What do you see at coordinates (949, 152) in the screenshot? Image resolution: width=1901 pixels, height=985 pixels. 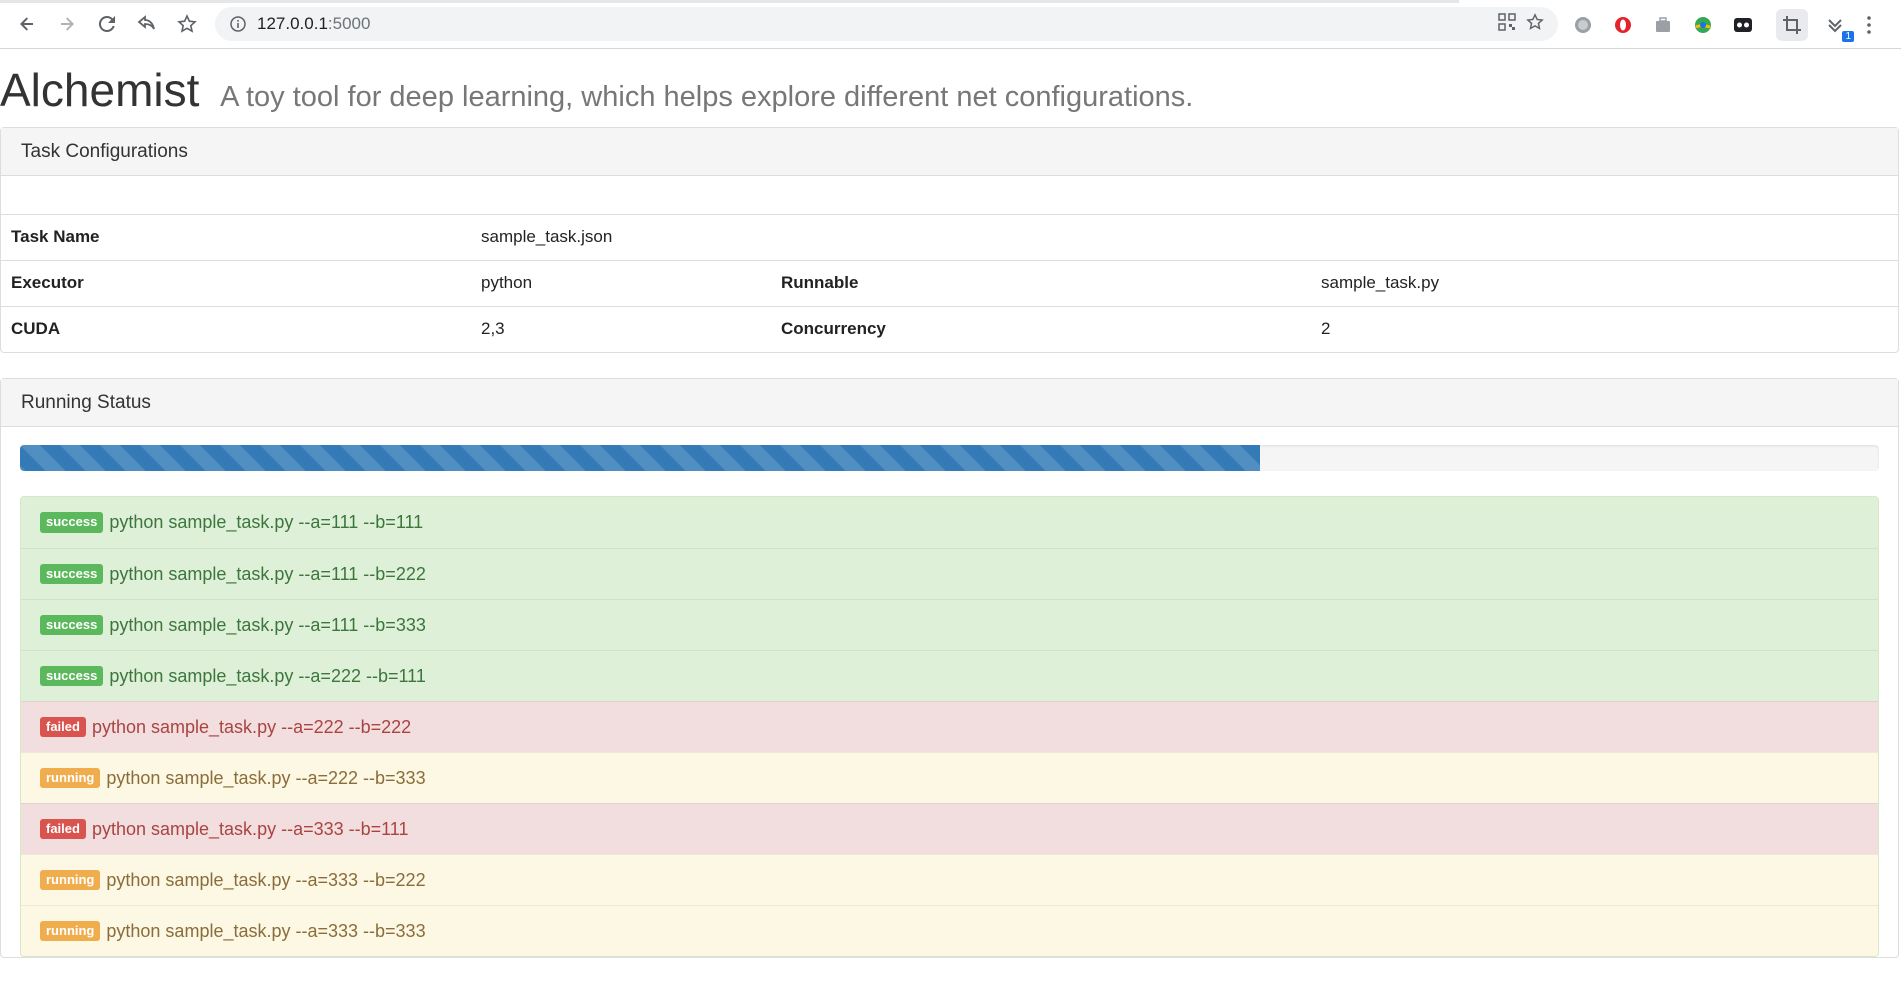 I see `panel-heading: Task Configurations` at bounding box center [949, 152].